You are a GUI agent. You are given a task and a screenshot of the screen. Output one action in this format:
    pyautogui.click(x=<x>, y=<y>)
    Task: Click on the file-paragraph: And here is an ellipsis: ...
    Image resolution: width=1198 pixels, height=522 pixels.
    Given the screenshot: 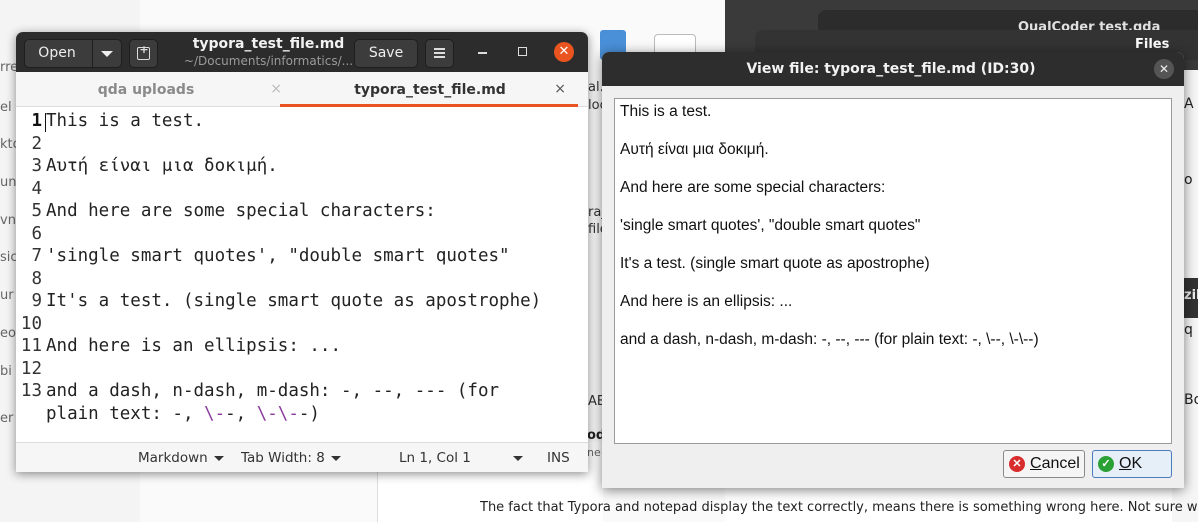 What is the action you would take?
    pyautogui.click(x=706, y=301)
    